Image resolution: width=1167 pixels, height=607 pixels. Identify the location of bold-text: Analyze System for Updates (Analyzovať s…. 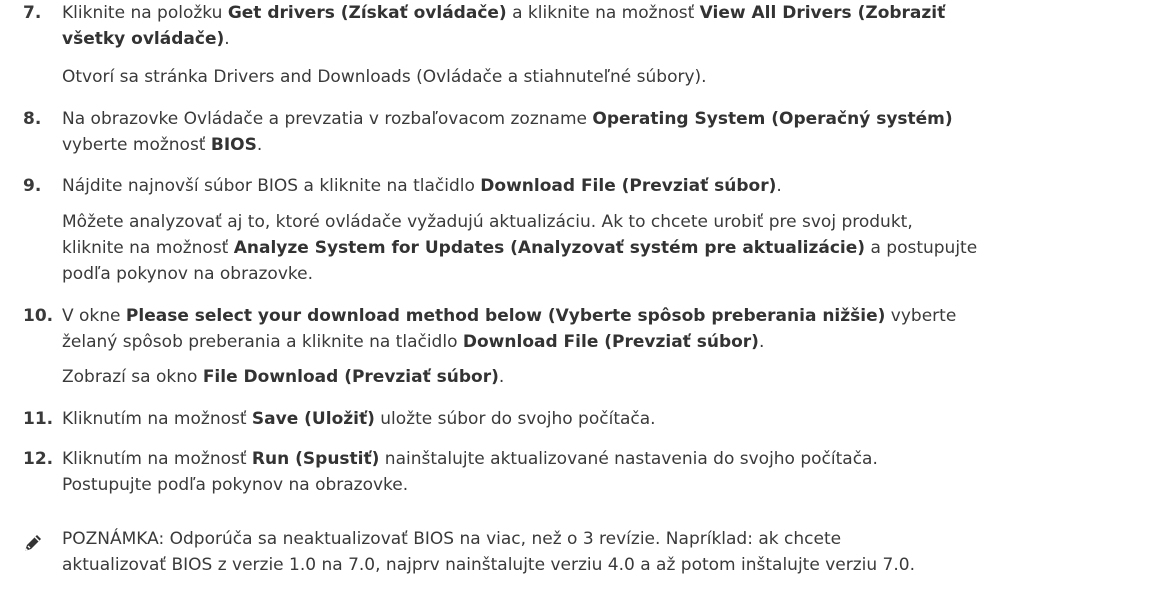
(549, 248).